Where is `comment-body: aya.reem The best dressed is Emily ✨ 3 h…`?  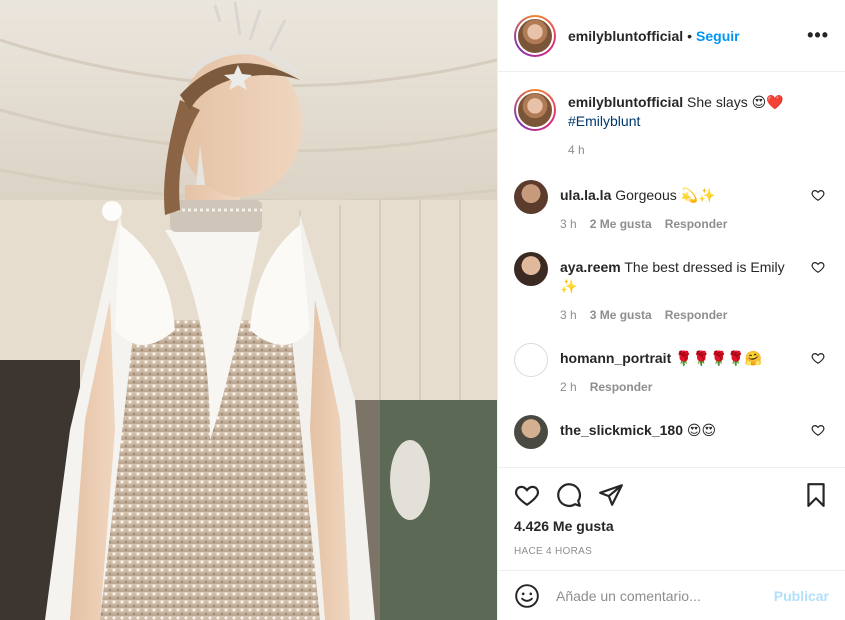 comment-body: aya.reem The best dressed is Emily ✨ 3 h… is located at coordinates (694, 288).